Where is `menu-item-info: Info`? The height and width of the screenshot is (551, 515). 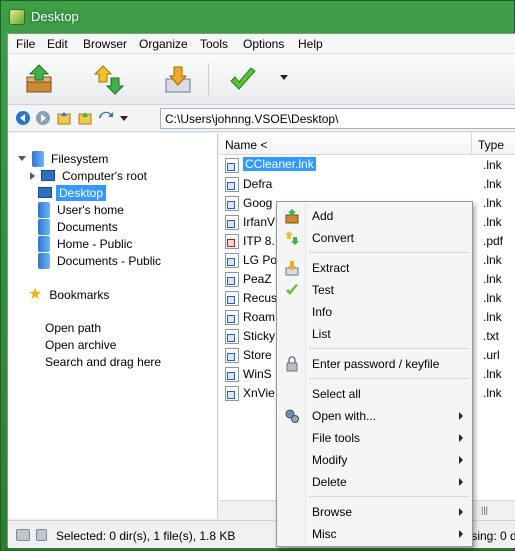 menu-item-info: Info is located at coordinates (374, 312).